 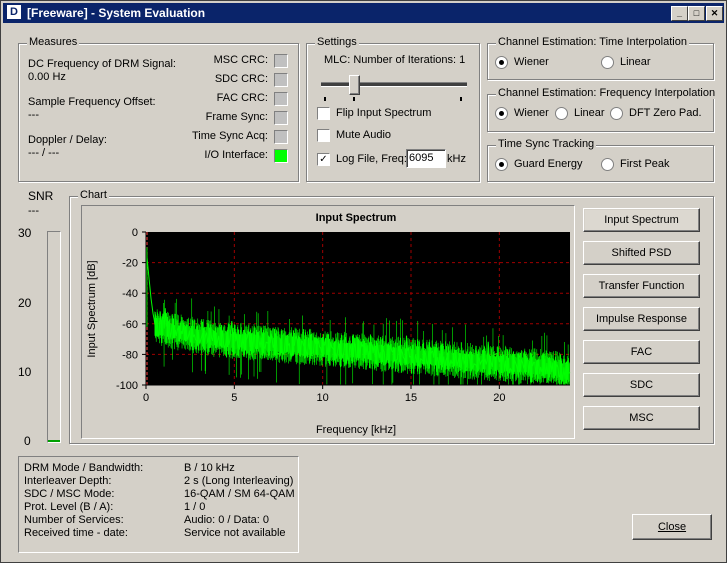 I want to click on x-axis-label: Frequency [kHz], so click(x=356, y=430).